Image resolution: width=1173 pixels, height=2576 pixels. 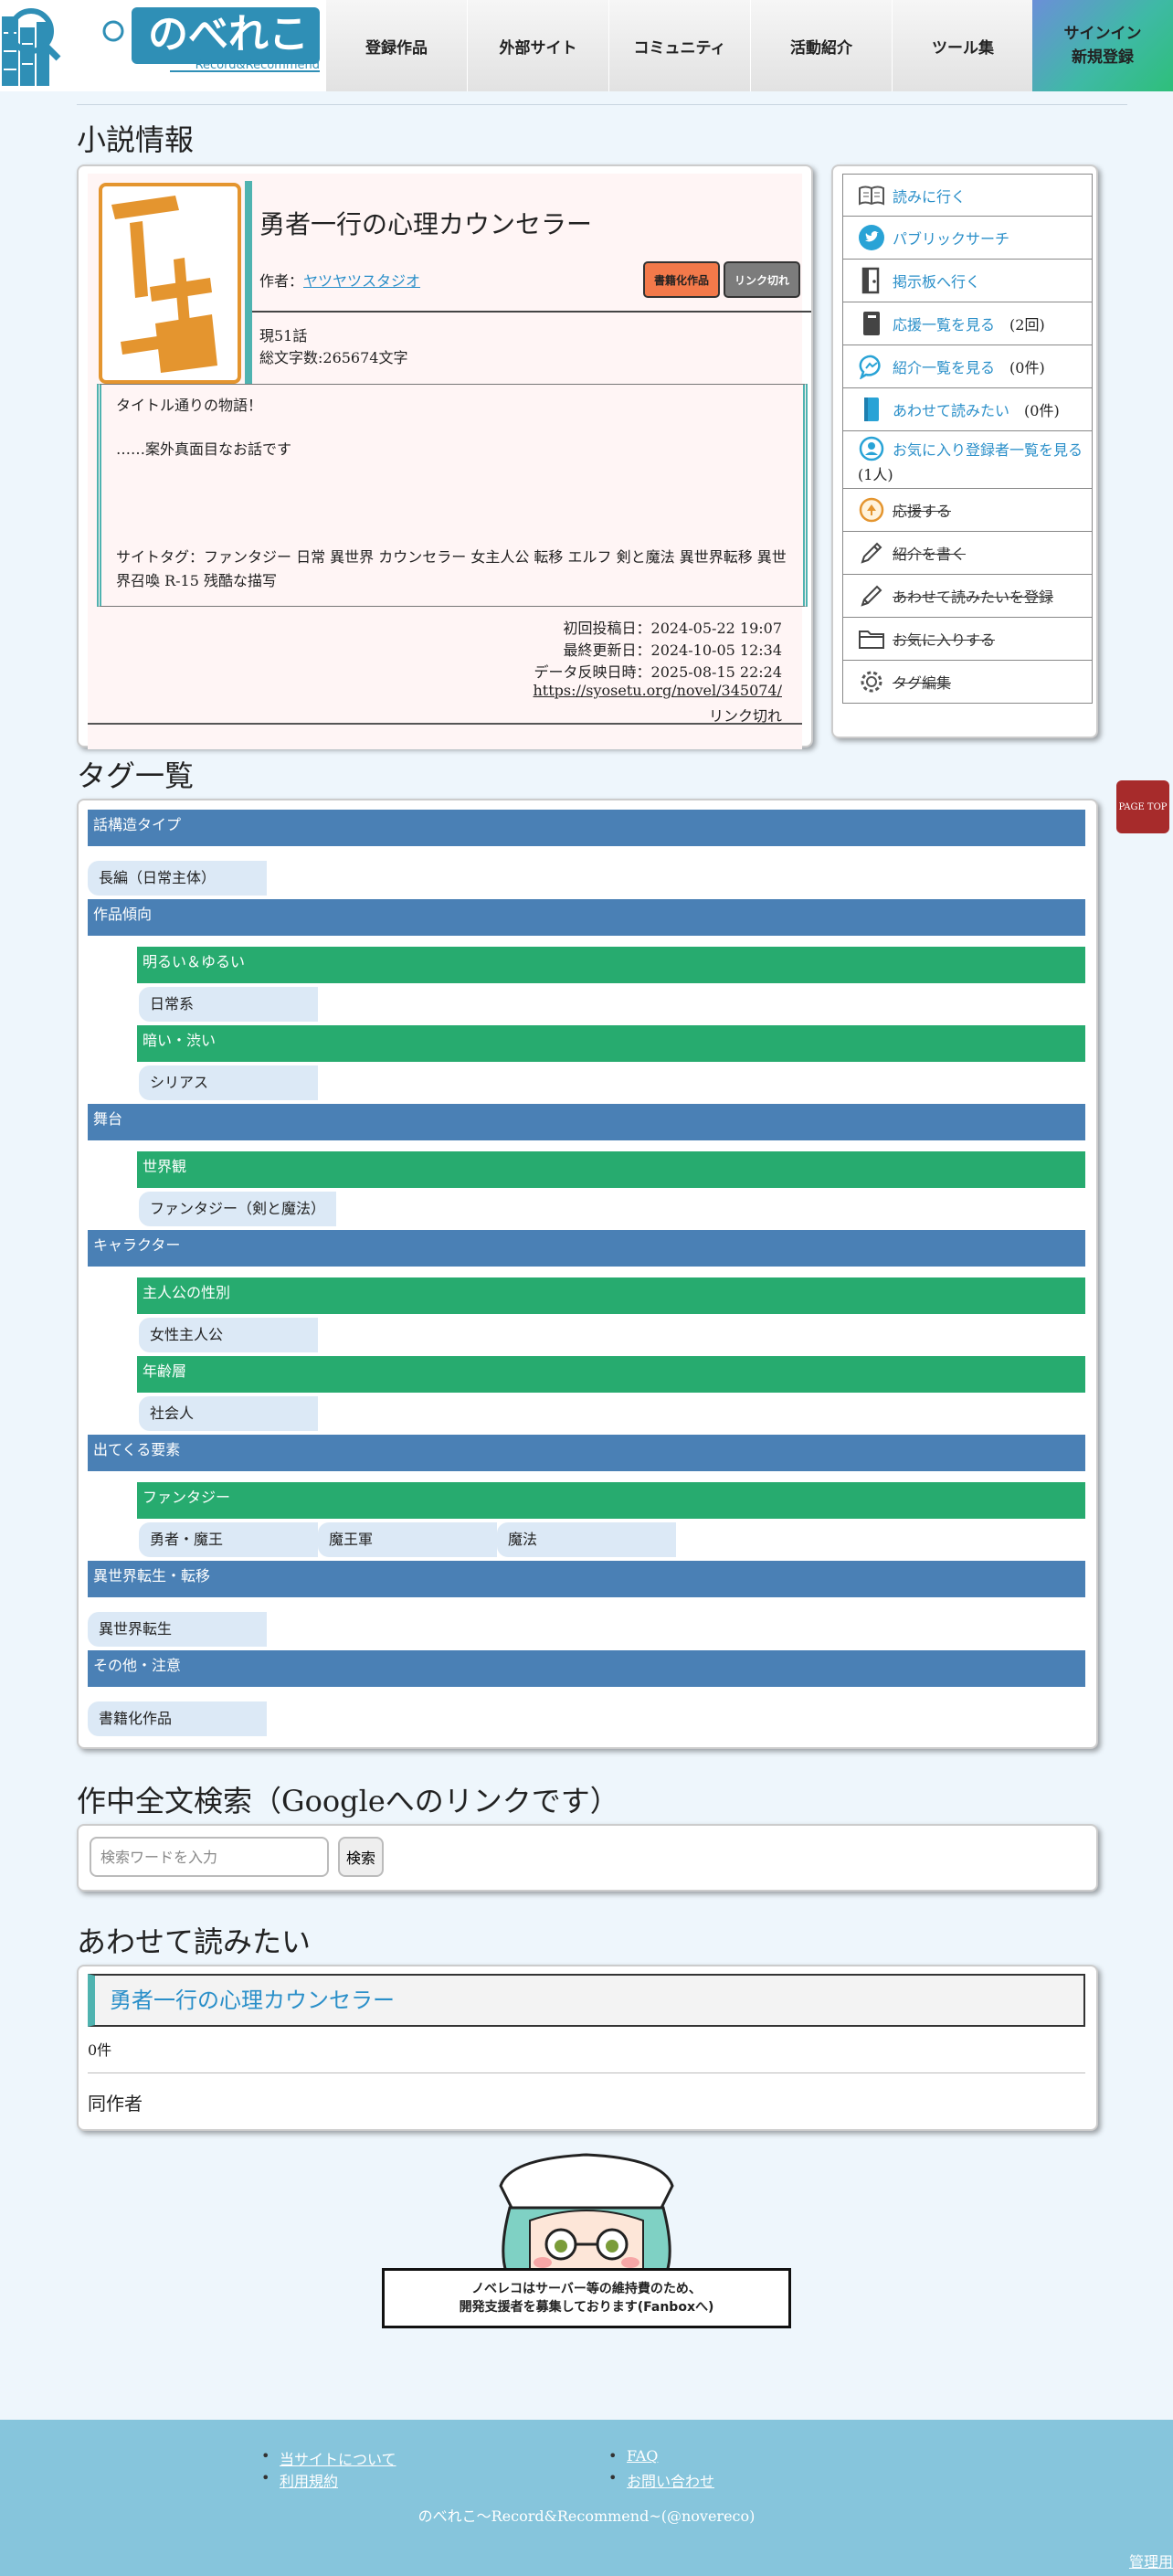 What do you see at coordinates (177, 878) in the screenshot?
I see `tag-item: 長編（日常主体）` at bounding box center [177, 878].